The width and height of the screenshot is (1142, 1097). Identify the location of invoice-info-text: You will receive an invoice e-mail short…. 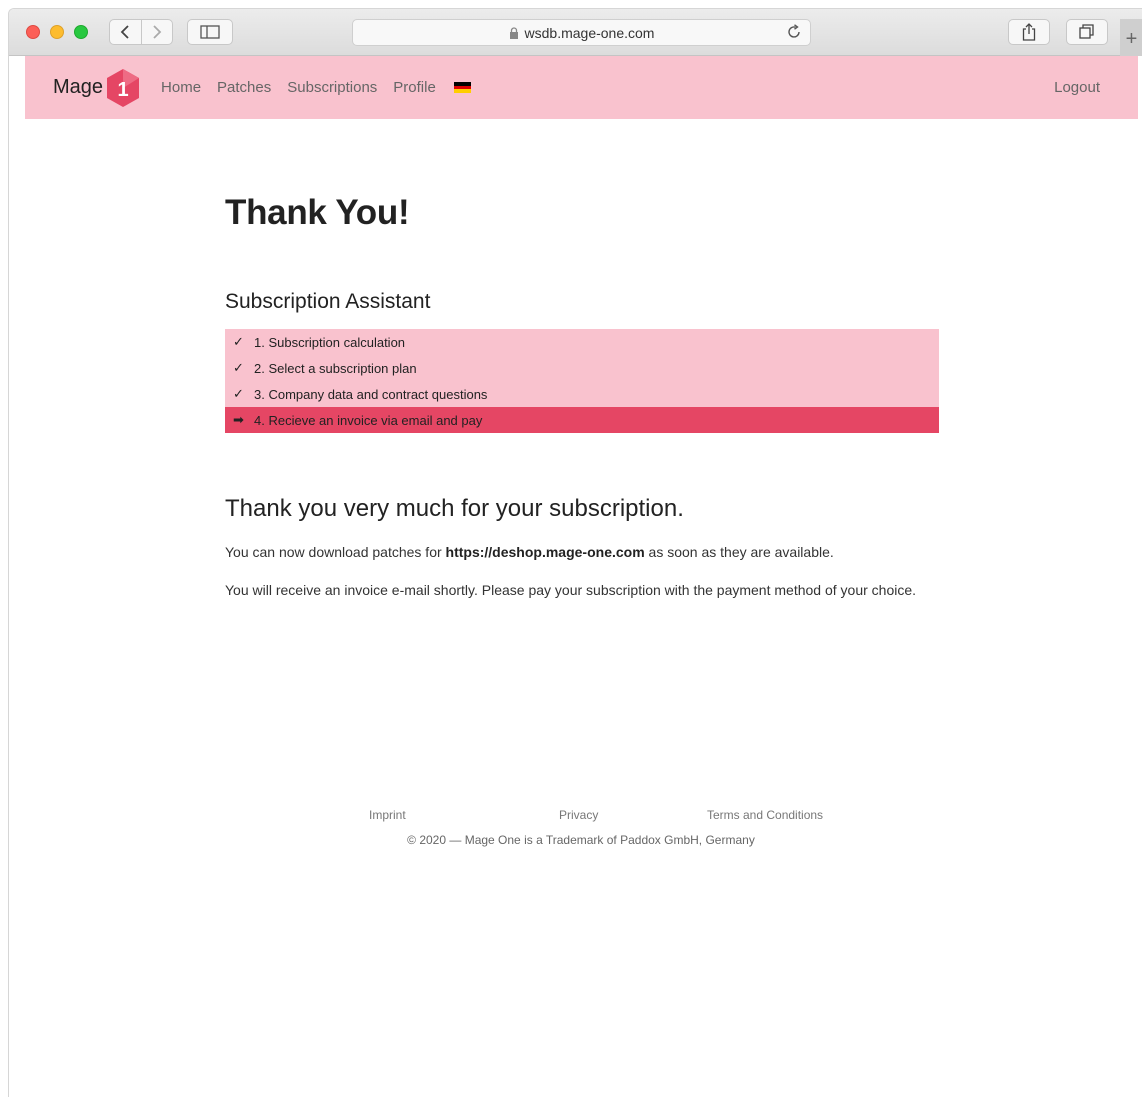
(571, 590).